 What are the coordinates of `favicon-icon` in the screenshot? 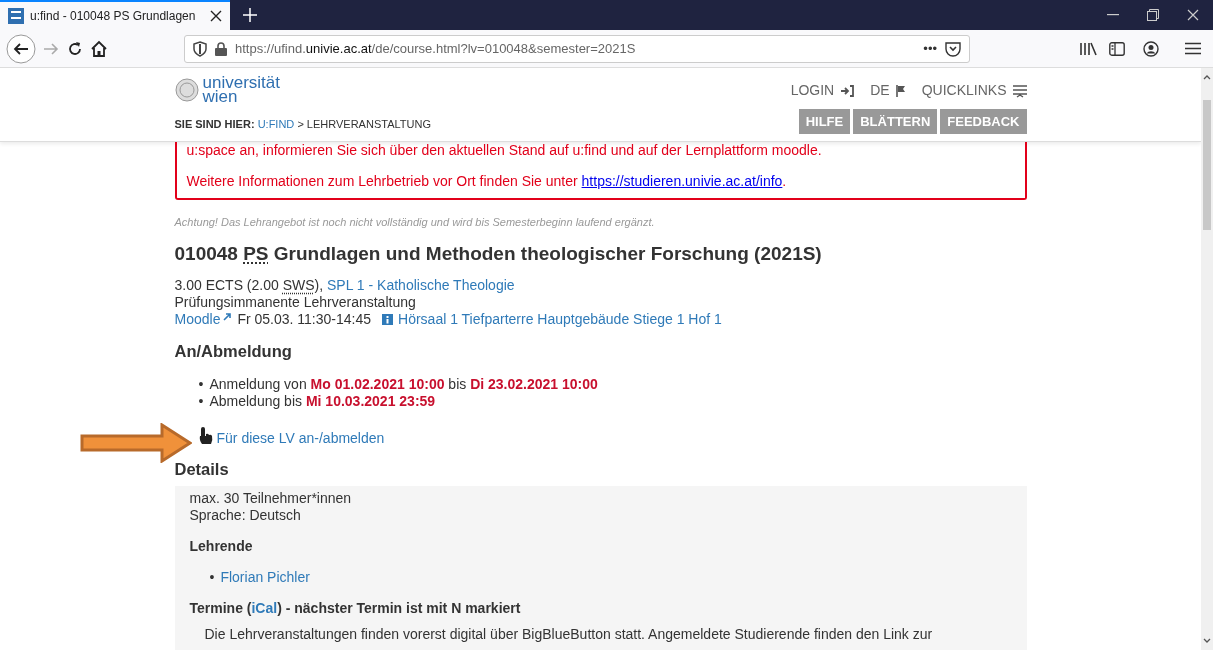 It's located at (16, 16).